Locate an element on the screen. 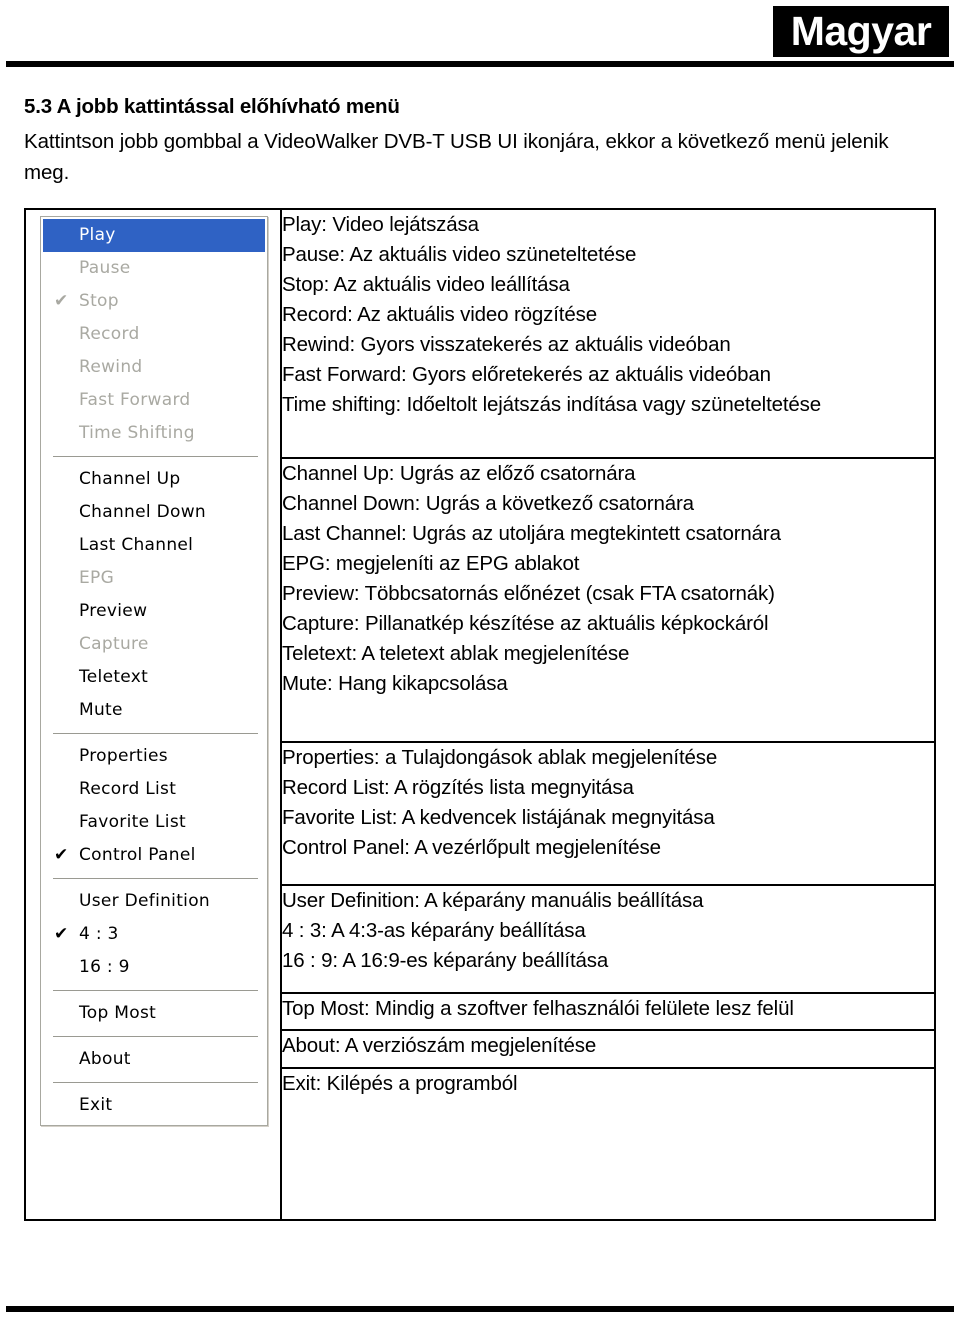  menu-item-user-definition: User Definition is located at coordinates (154, 901).